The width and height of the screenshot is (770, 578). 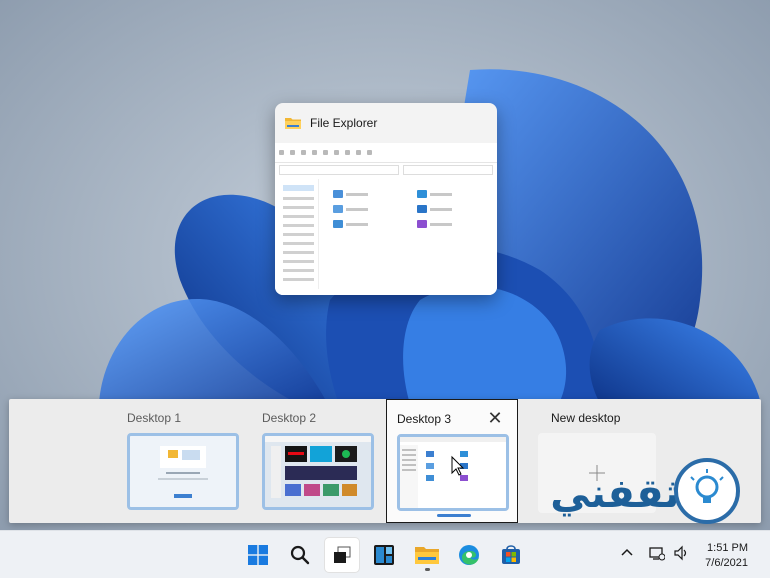 I want to click on desktop-2-label: Desktop 2, so click(x=289, y=418).